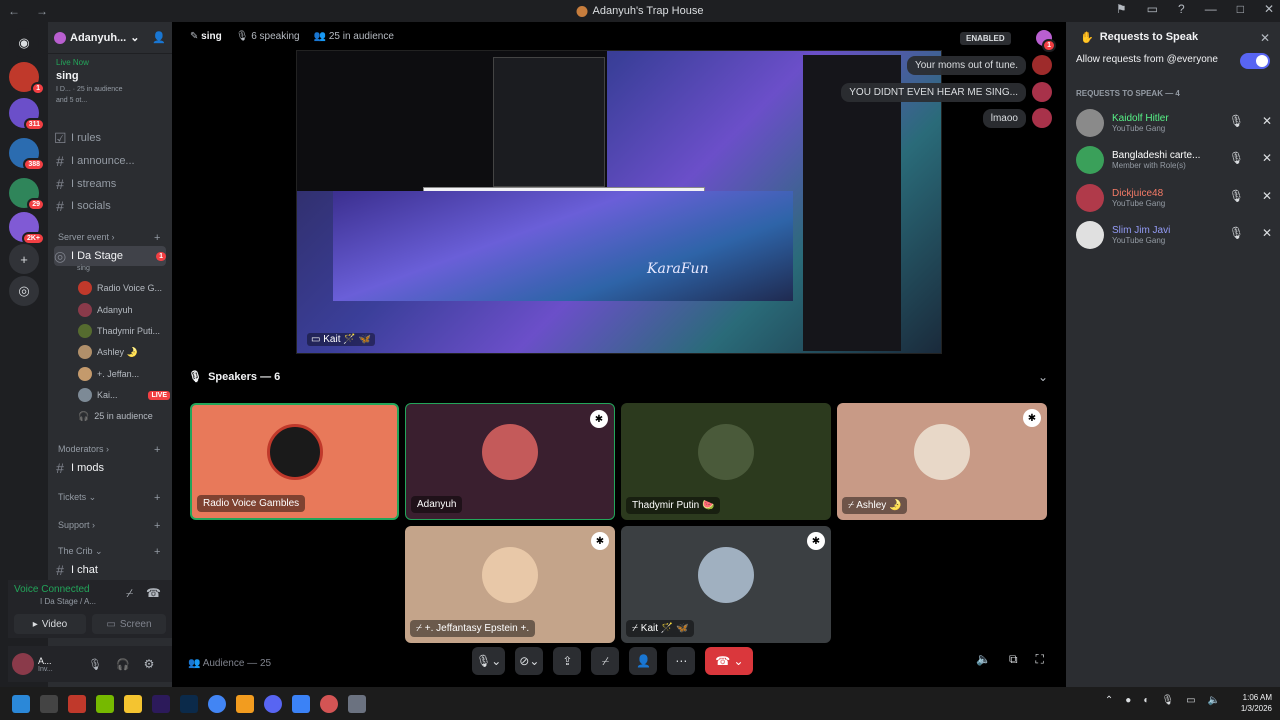 This screenshot has height=720, width=1280. Describe the element at coordinates (27, 154) in the screenshot. I see `server-icon: 388` at that location.